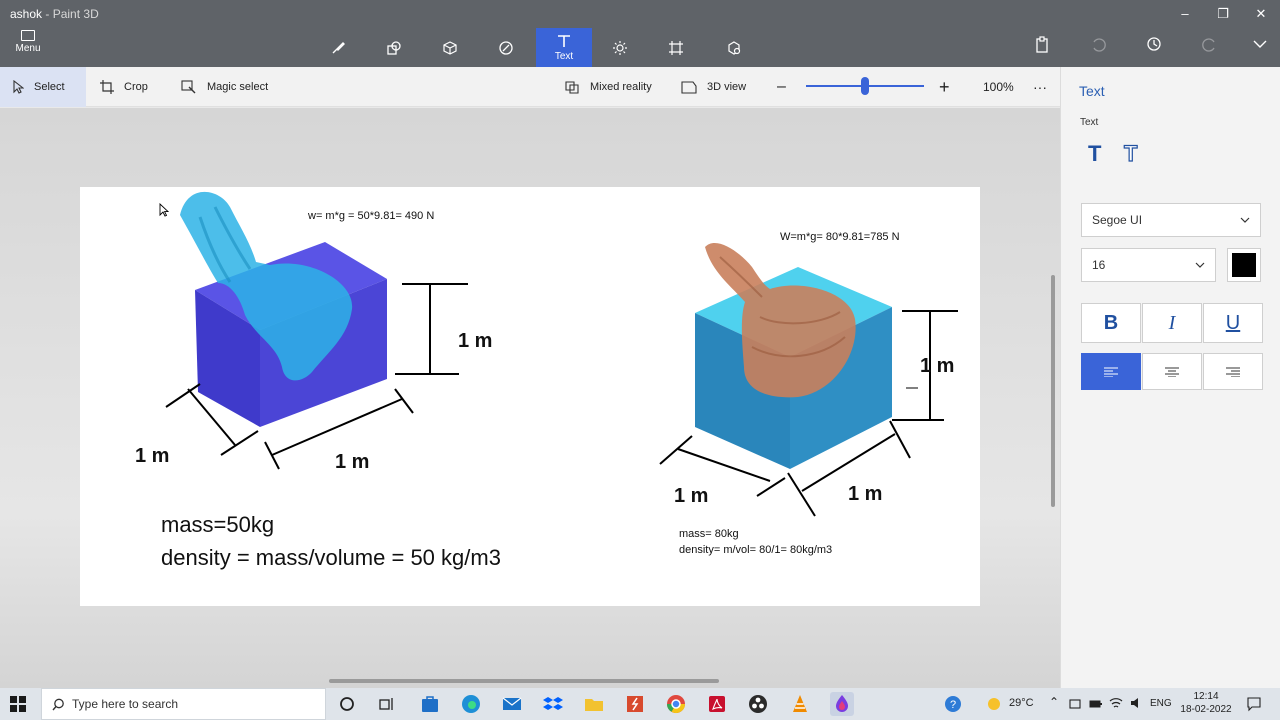 The image size is (1280, 720). What do you see at coordinates (1171, 220) in the screenshot?
I see `font-family-select: Segoe UI` at bounding box center [1171, 220].